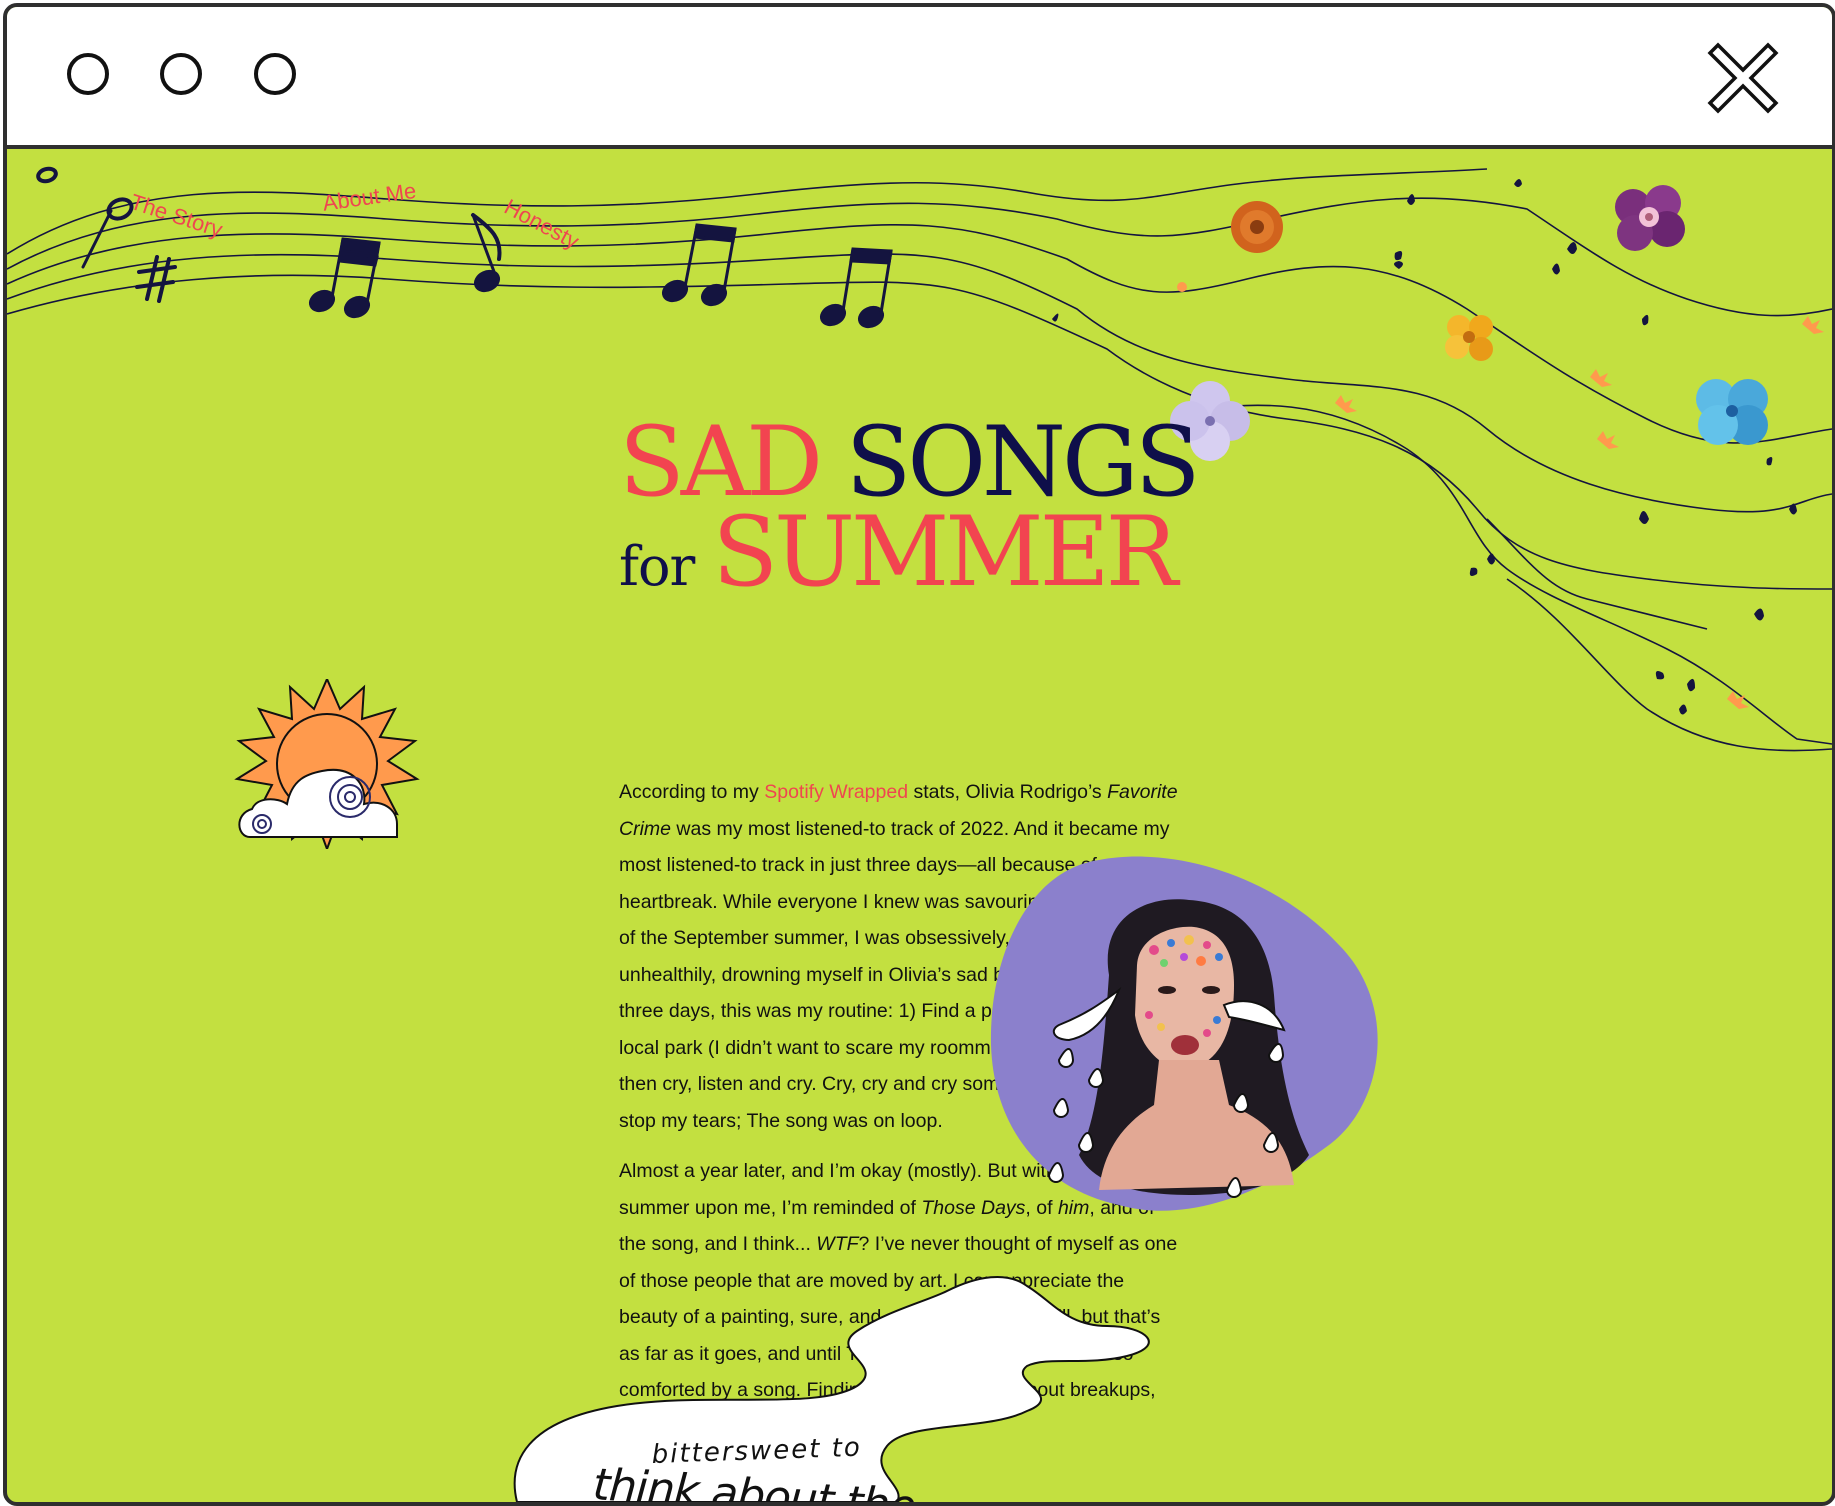 This screenshot has height=1506, width=1835. What do you see at coordinates (1650, 218) in the screenshot?
I see `purple-flower-icon` at bounding box center [1650, 218].